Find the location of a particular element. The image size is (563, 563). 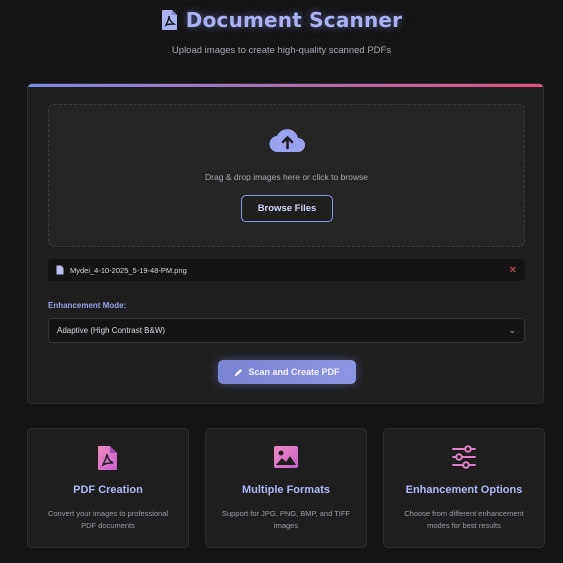

enhancement-mode-value: Adaptive (High Contrast B&W) is located at coordinates (111, 330).